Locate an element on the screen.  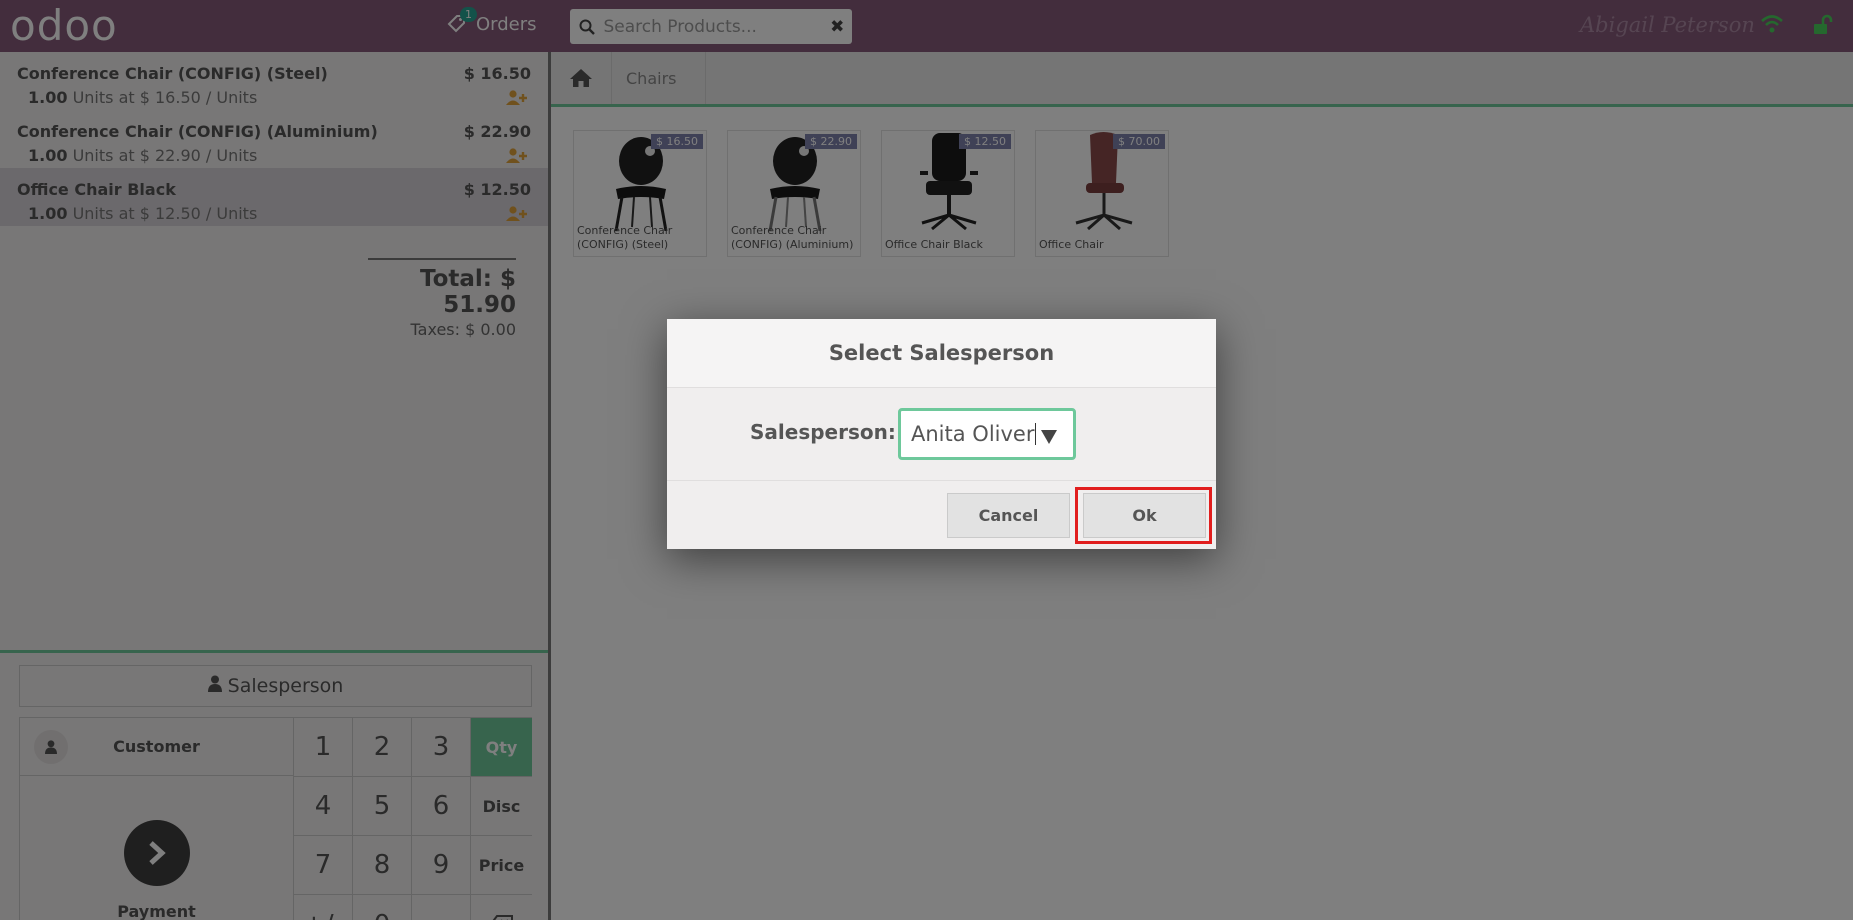
dialog-title: Select Salesperson is located at coordinates (941, 353).